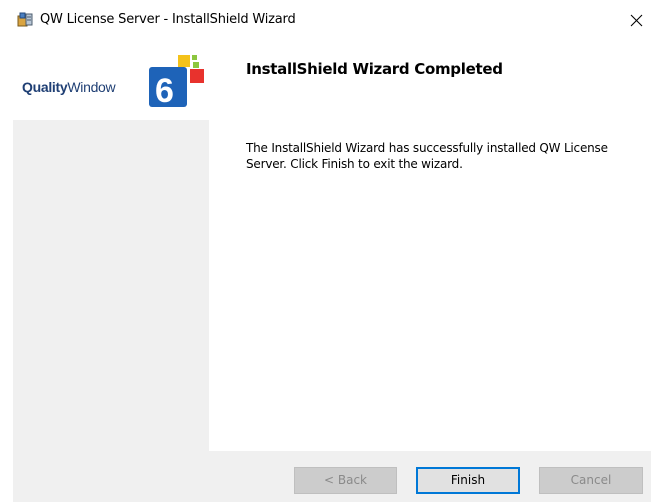 The image size is (651, 502). Describe the element at coordinates (164, 91) in the screenshot. I see `logo-version-number: 6` at that location.